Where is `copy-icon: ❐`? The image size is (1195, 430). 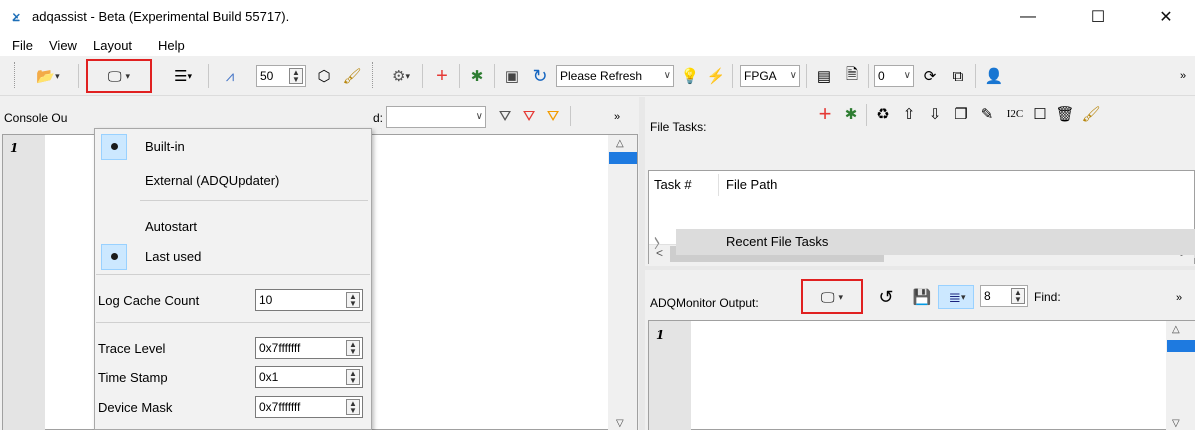 copy-icon: ❐ is located at coordinates (961, 114).